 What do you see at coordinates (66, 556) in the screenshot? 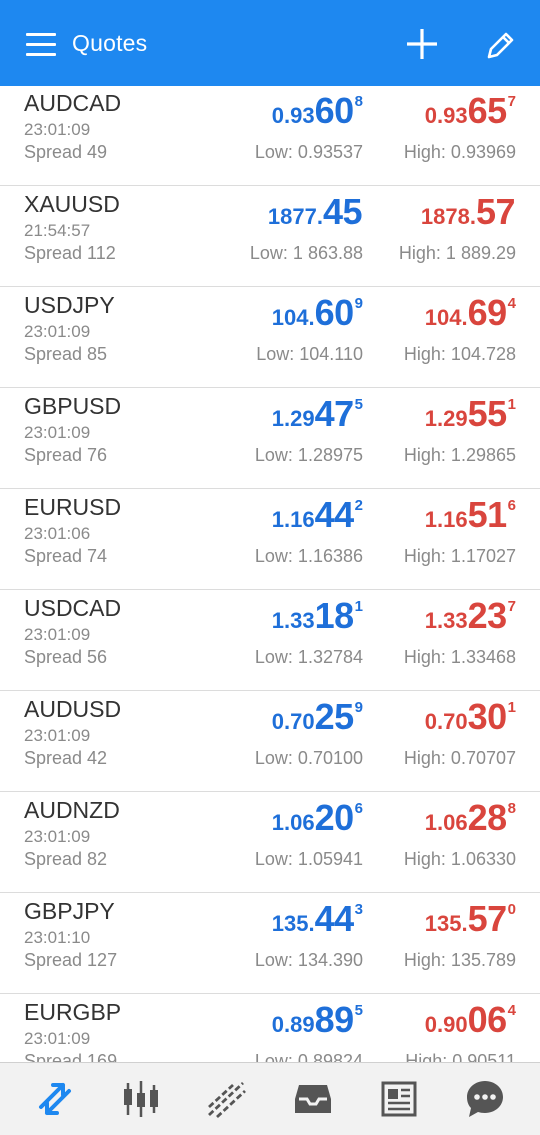
I see `spread-value: Spread 74` at bounding box center [66, 556].